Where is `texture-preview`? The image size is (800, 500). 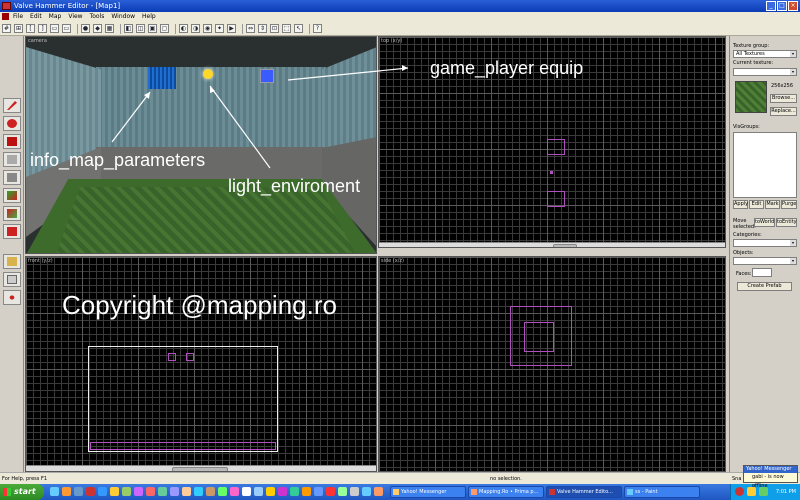
texture-preview is located at coordinates (751, 97).